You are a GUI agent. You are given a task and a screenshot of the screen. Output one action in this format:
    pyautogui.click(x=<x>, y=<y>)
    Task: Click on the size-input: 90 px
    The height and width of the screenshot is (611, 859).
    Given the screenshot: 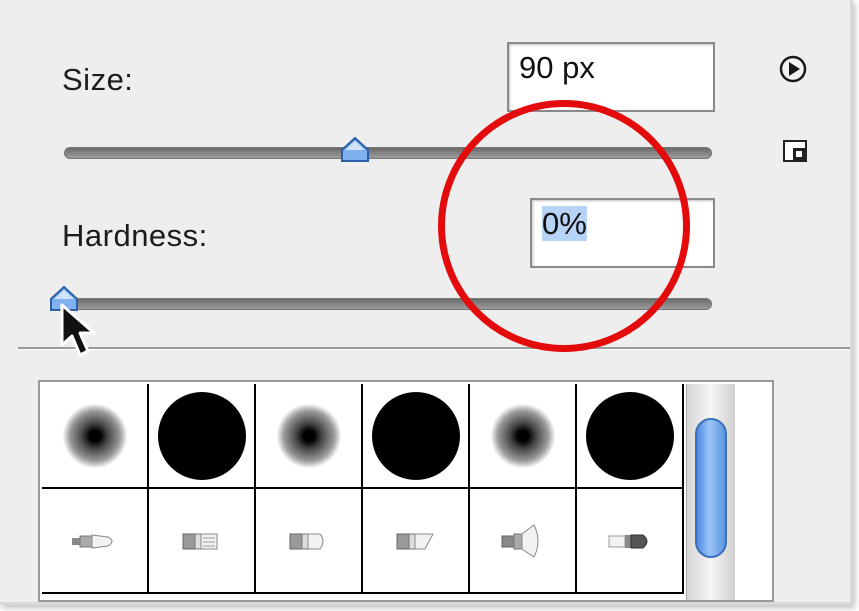 What is the action you would take?
    pyautogui.click(x=611, y=77)
    